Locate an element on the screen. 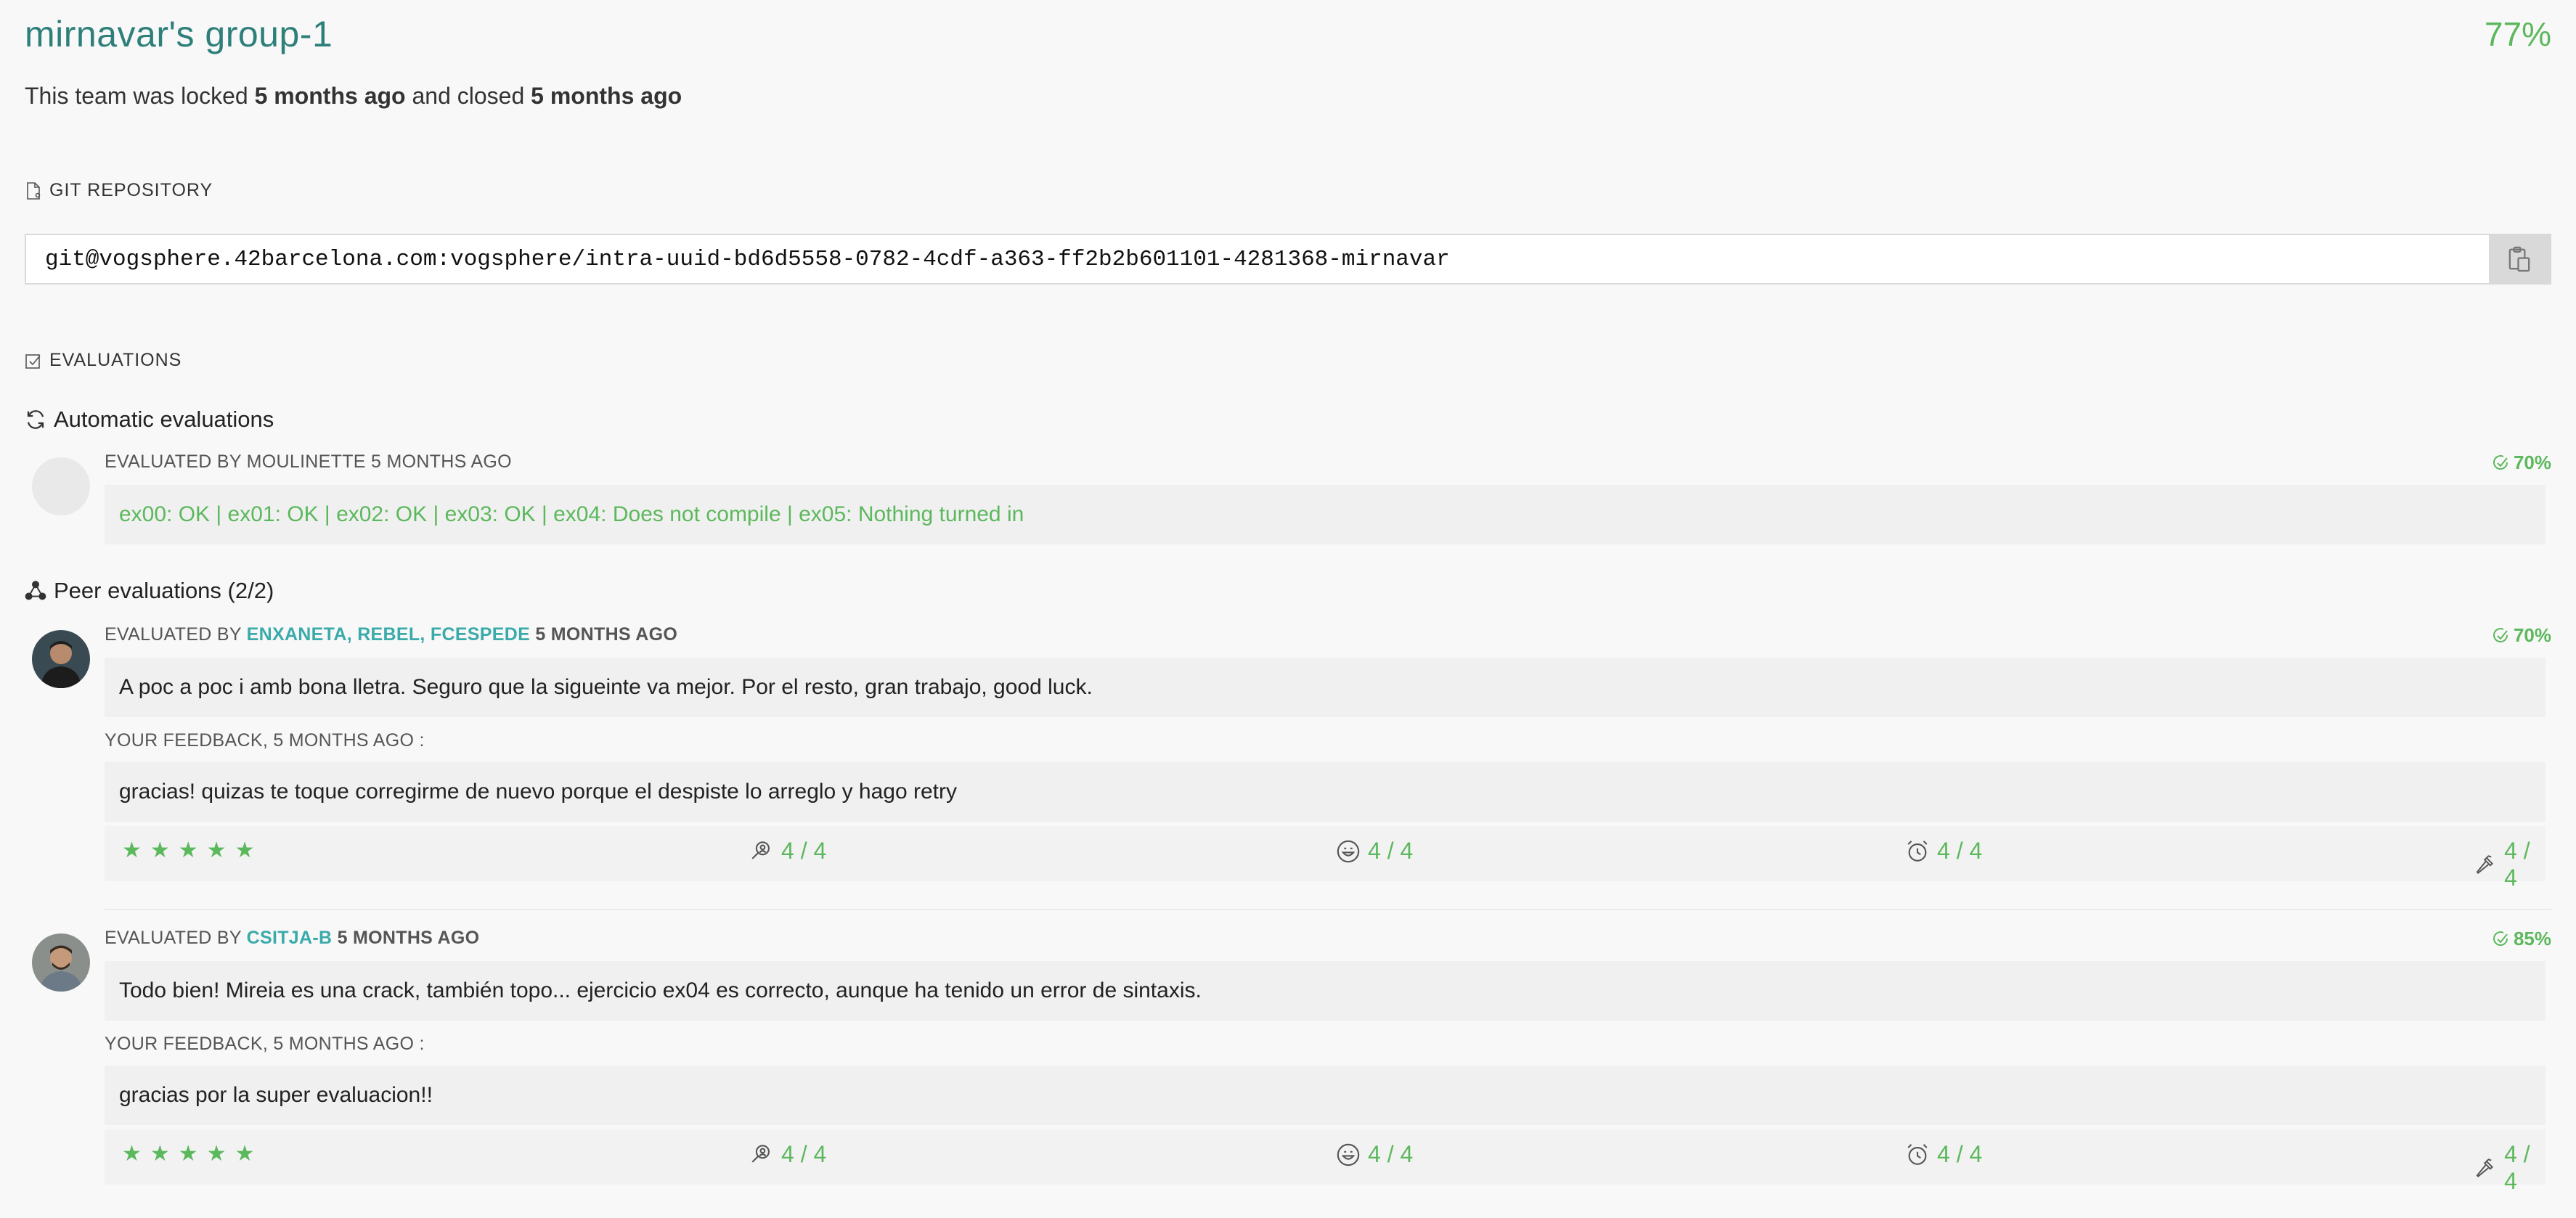 The image size is (2576, 1218). automatic-evaluation-head: EVALUATED BY MOULINETTE 5 MONTHS AGO is located at coordinates (308, 462).